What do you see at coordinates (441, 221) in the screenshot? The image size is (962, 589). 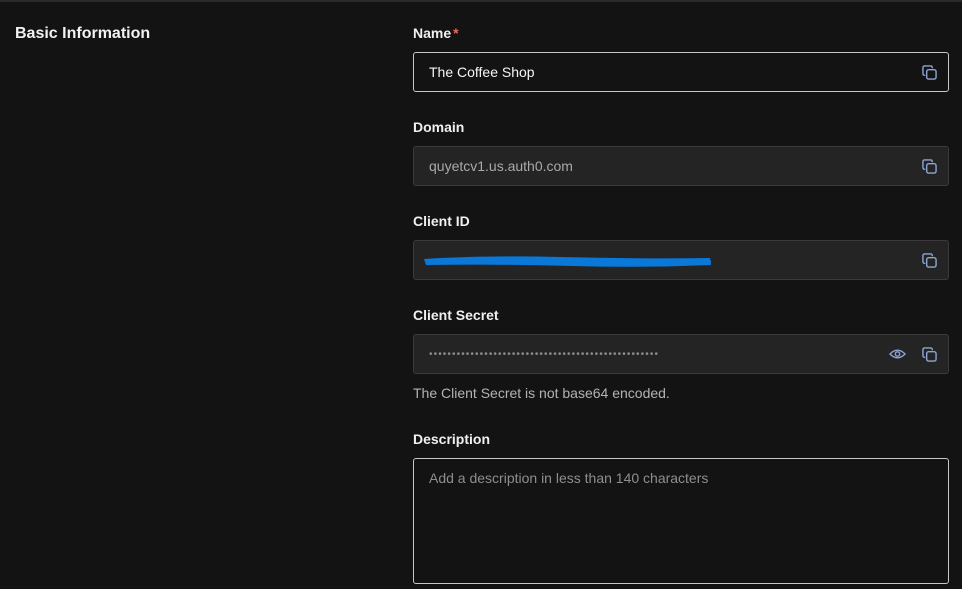 I see `client-id-label: Client ID` at bounding box center [441, 221].